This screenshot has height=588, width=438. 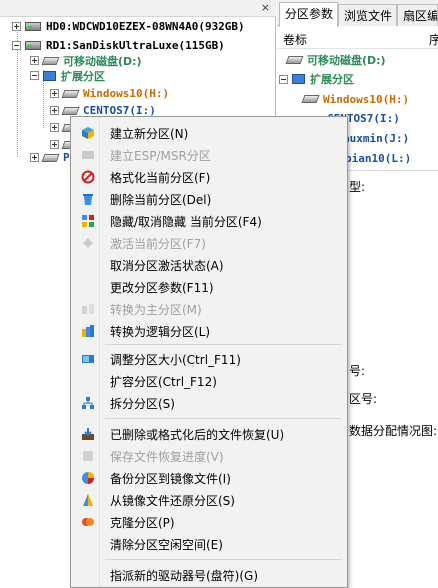 I want to click on list-item: bian10(L:), so click(x=378, y=158).